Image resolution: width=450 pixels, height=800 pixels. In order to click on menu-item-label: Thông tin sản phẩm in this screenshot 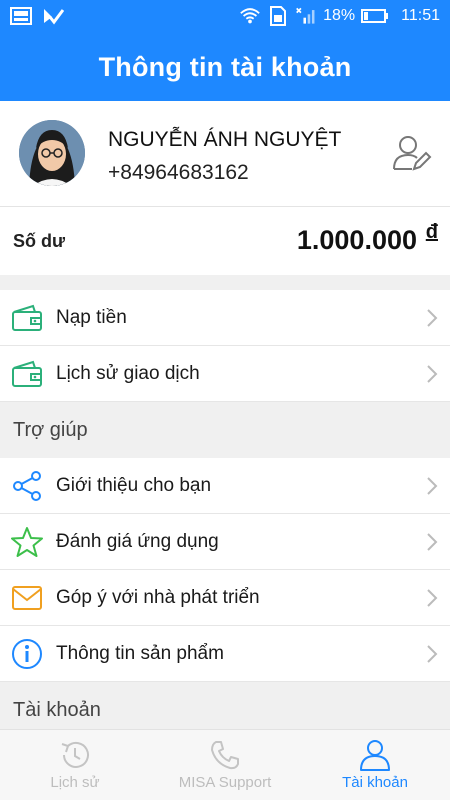, I will do `click(140, 653)`.